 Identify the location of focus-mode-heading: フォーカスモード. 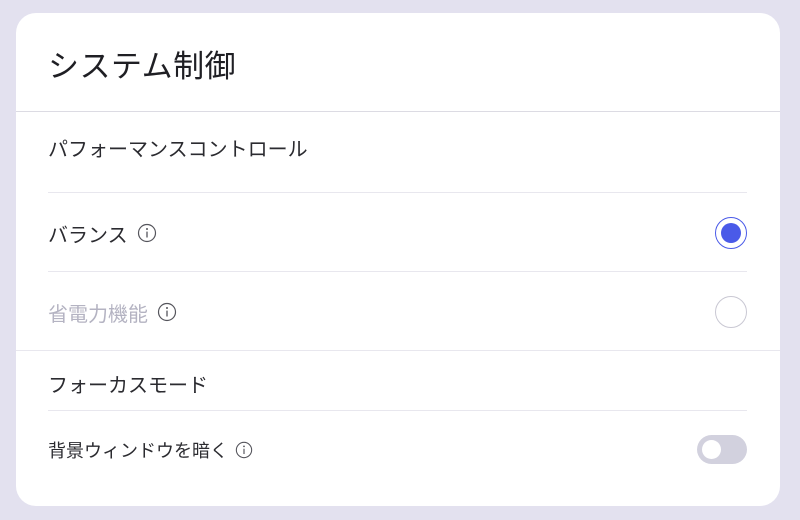
(128, 385).